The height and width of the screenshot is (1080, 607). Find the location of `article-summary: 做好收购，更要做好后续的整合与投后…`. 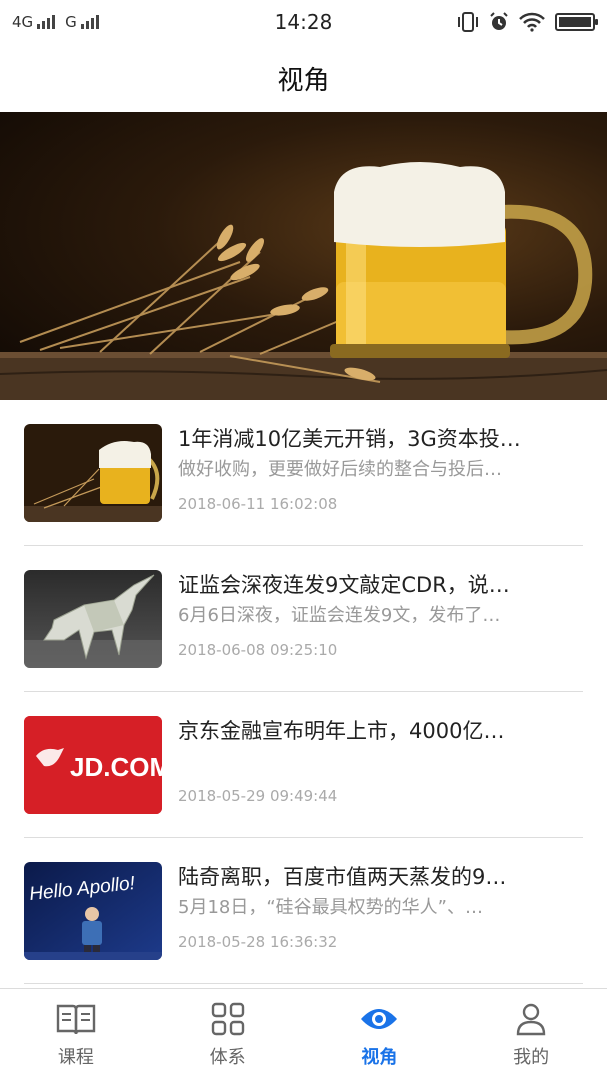

article-summary: 做好收购，更要做好后续的整合与投后… is located at coordinates (340, 469).